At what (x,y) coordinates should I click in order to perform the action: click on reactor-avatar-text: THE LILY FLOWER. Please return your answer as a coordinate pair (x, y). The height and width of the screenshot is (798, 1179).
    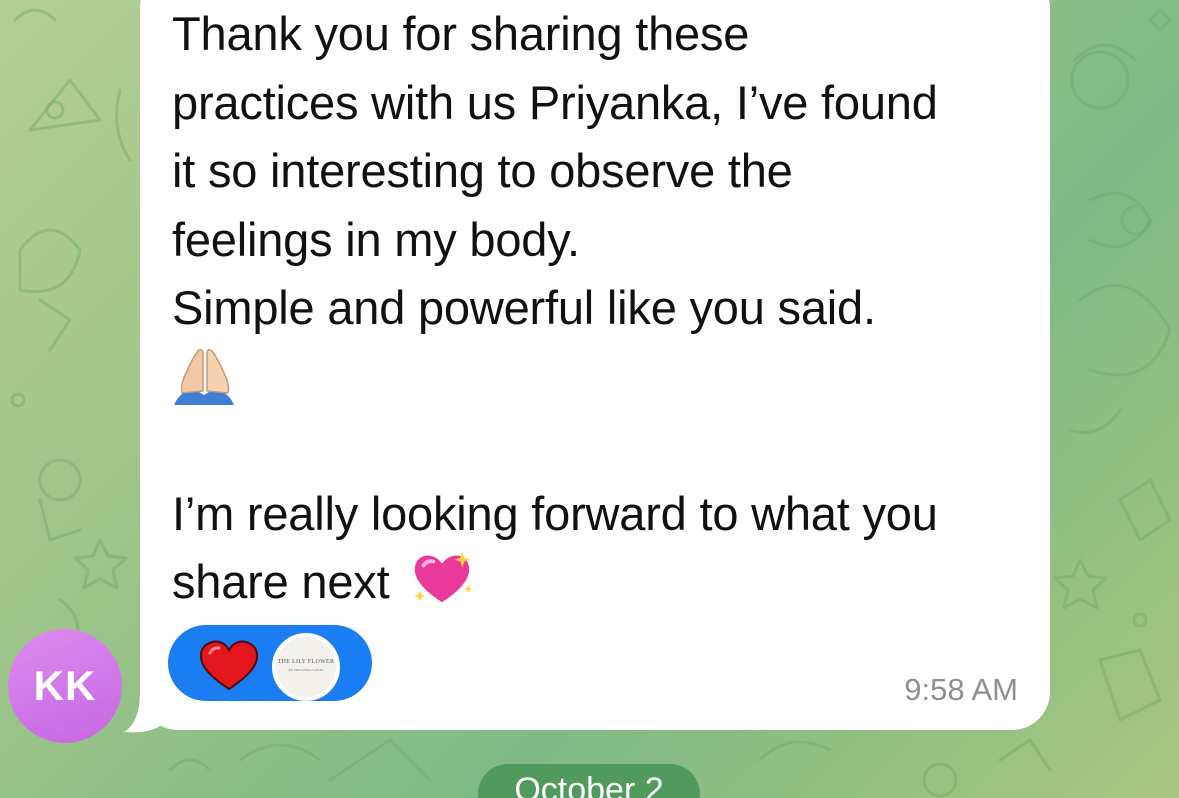
    Looking at the image, I should click on (306, 662).